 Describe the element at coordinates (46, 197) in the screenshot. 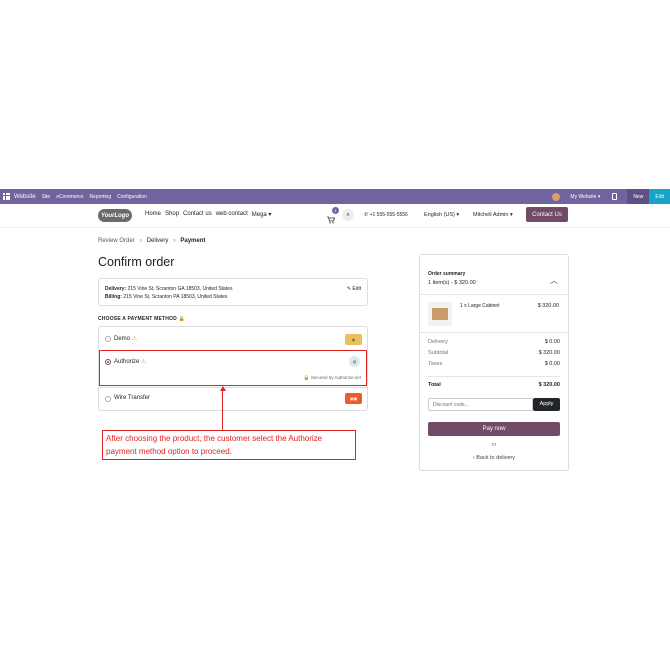

I see `admin-menu-site: Site` at that location.